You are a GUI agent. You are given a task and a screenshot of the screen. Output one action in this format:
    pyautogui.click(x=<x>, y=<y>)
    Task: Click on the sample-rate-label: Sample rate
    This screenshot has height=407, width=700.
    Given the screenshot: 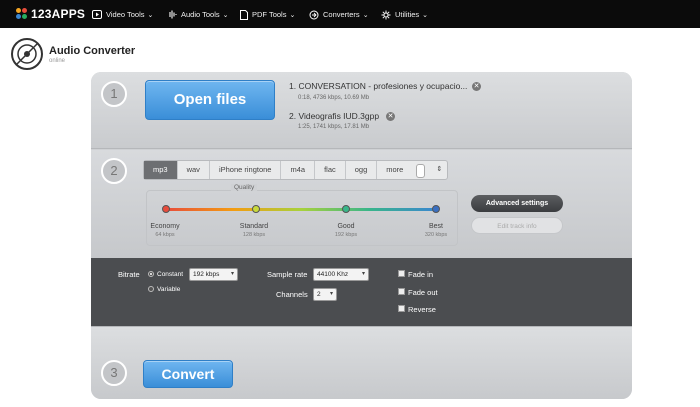 What is the action you would take?
    pyautogui.click(x=287, y=274)
    